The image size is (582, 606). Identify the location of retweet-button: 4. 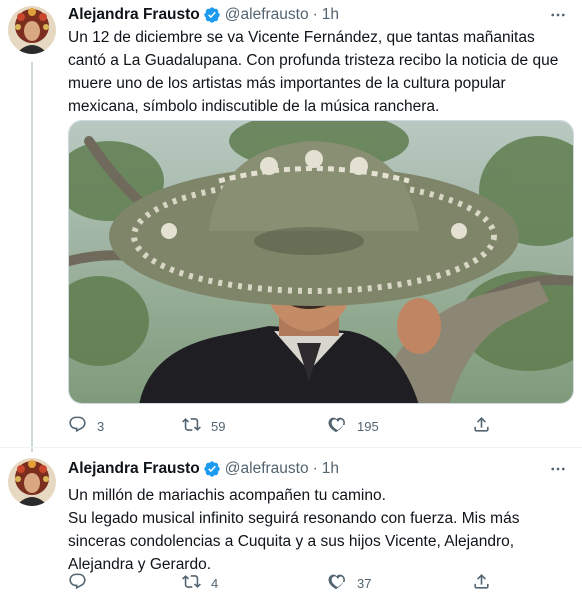
(200, 583).